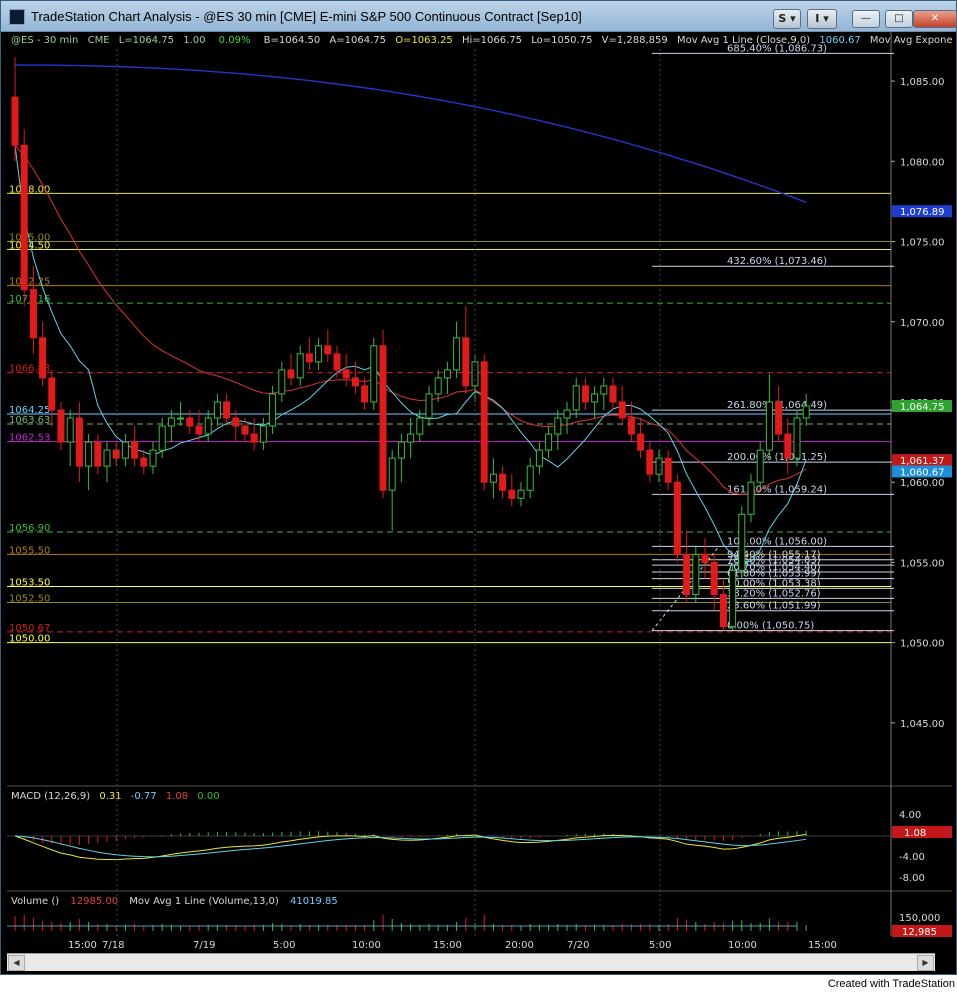  Describe the element at coordinates (115, 796) in the screenshot. I see `macd-header: MACD (12,26,9) 0.31 -0.77 1.08 0.00` at that location.